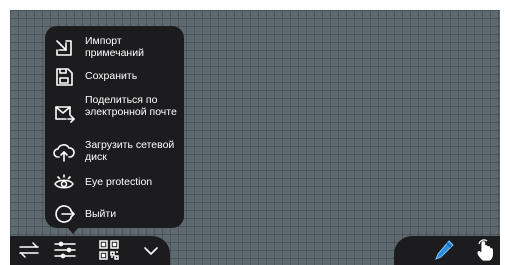 The image size is (505, 265). I want to click on menu-item-save: Сохранить, so click(114, 77).